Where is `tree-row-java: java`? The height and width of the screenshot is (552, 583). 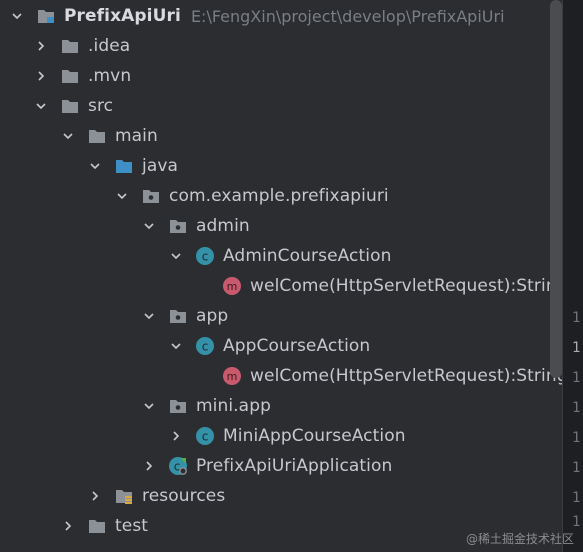
tree-row-java: java is located at coordinates (281, 166).